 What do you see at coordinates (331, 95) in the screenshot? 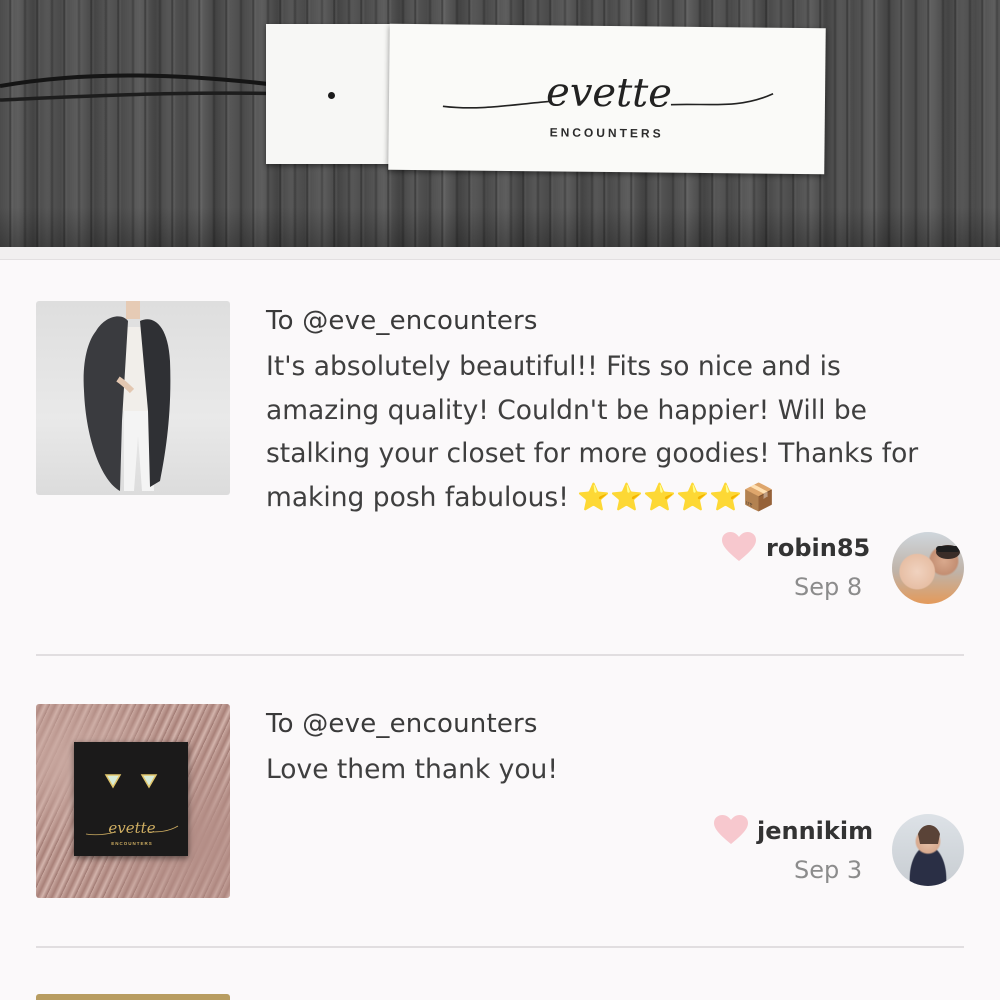
I see `tag-hole` at bounding box center [331, 95].